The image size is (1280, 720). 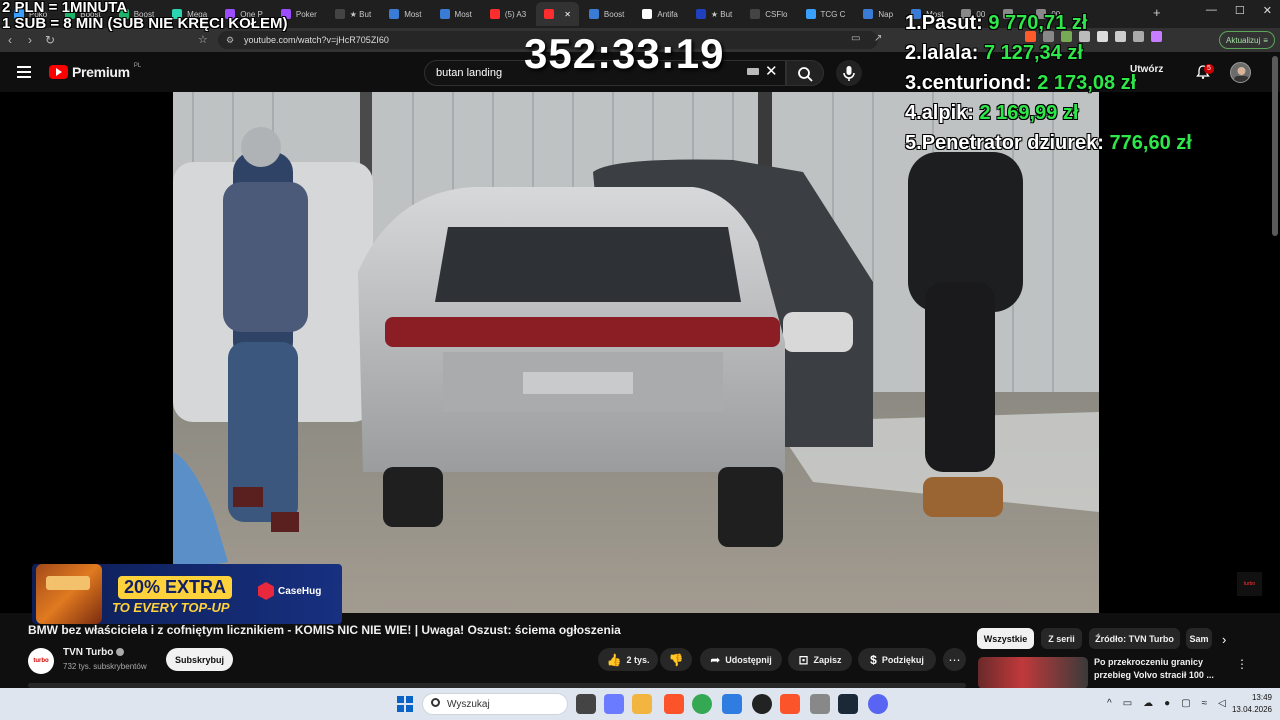 What do you see at coordinates (1250, 704) in the screenshot?
I see `taskbar-clock: 13:49 13.04.2026` at bounding box center [1250, 704].